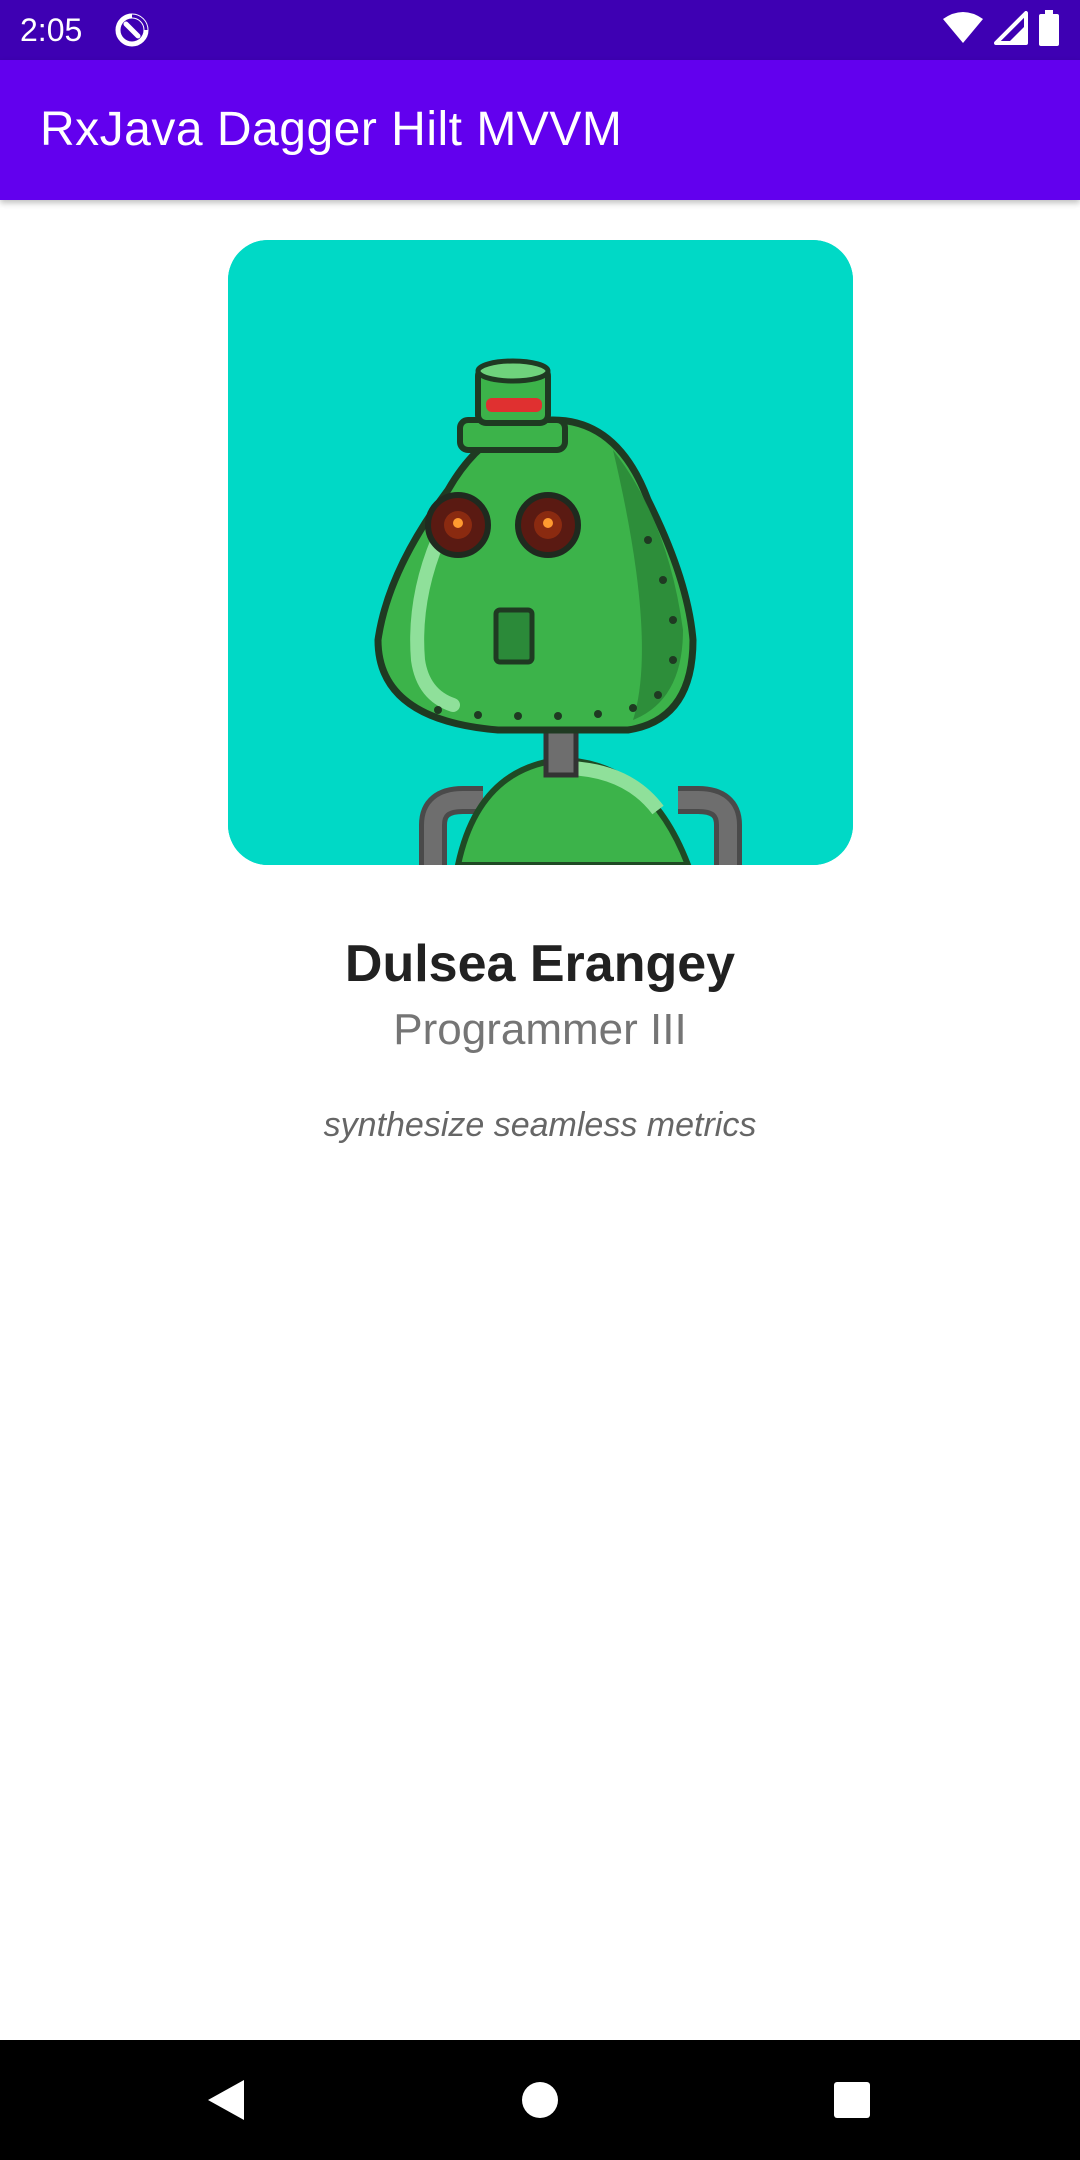 The height and width of the screenshot is (2160, 1080). What do you see at coordinates (331, 129) in the screenshot?
I see `app-title: RxJava Dagger Hilt MVVM` at bounding box center [331, 129].